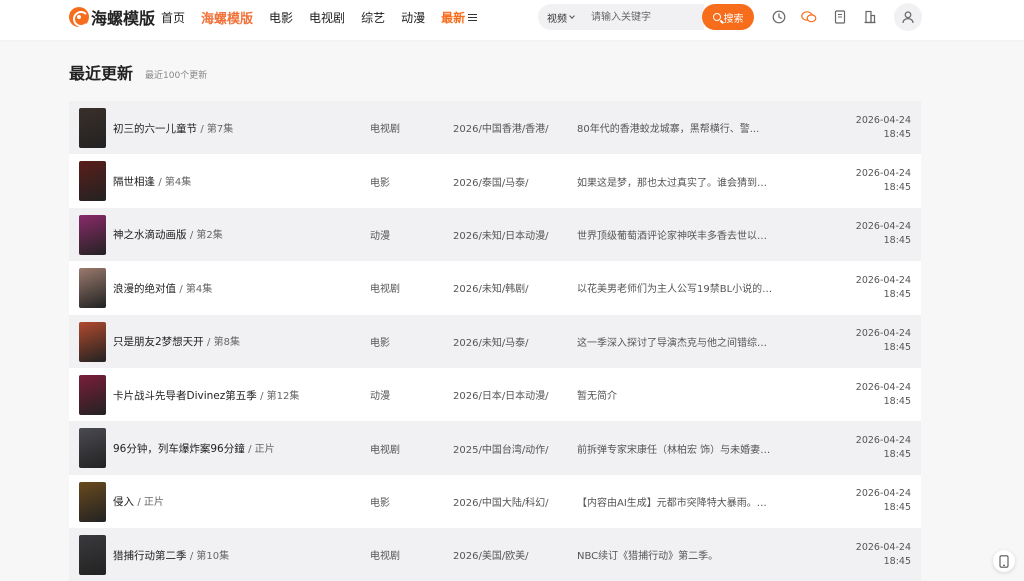 Image resolution: width=1024 pixels, height=581 pixels. What do you see at coordinates (206, 236) in the screenshot?
I see `item-episode: / 第2集` at bounding box center [206, 236].